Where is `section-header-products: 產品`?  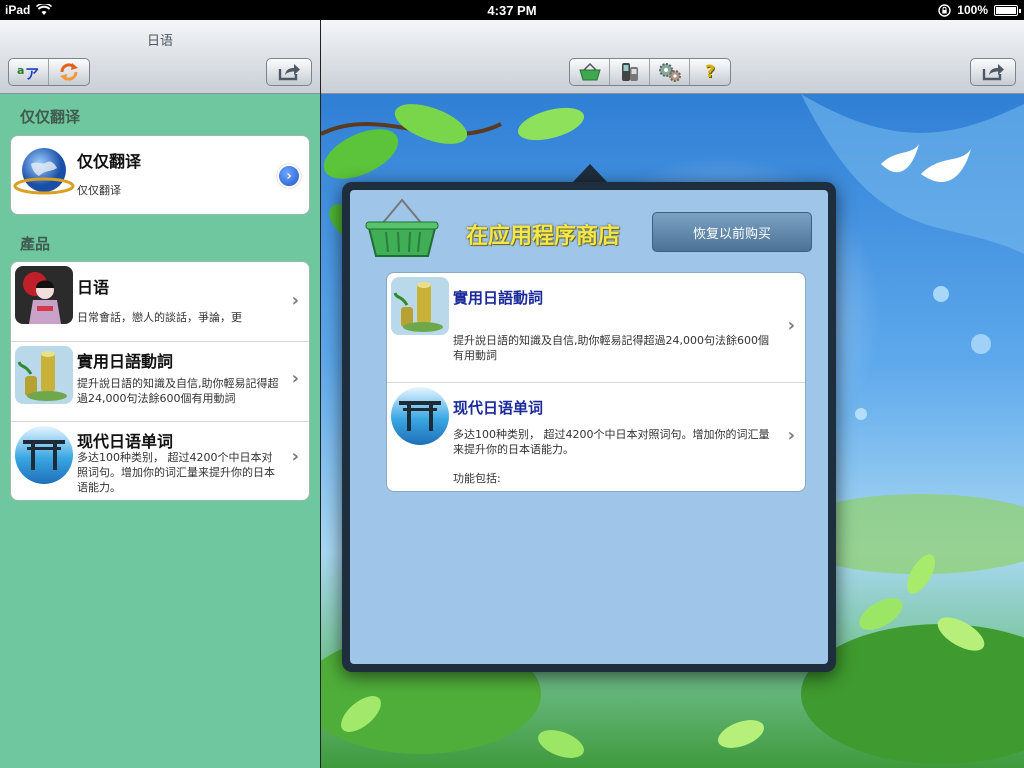
section-header-products: 產品 is located at coordinates (35, 244).